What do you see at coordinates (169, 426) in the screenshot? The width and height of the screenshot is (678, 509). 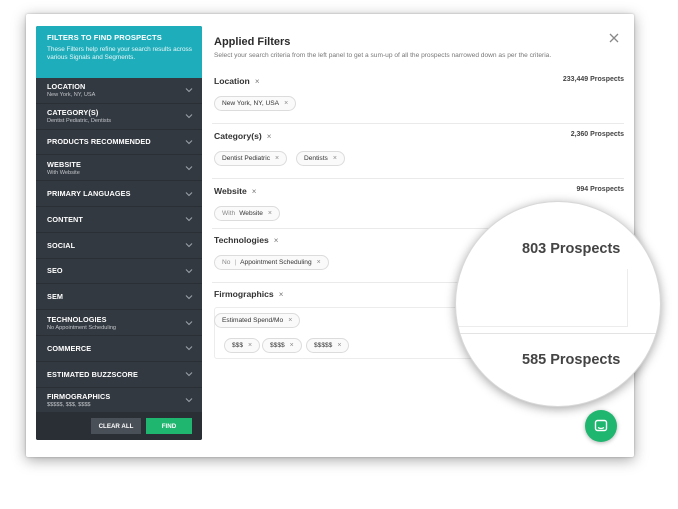 I see `find-button: FIND` at bounding box center [169, 426].